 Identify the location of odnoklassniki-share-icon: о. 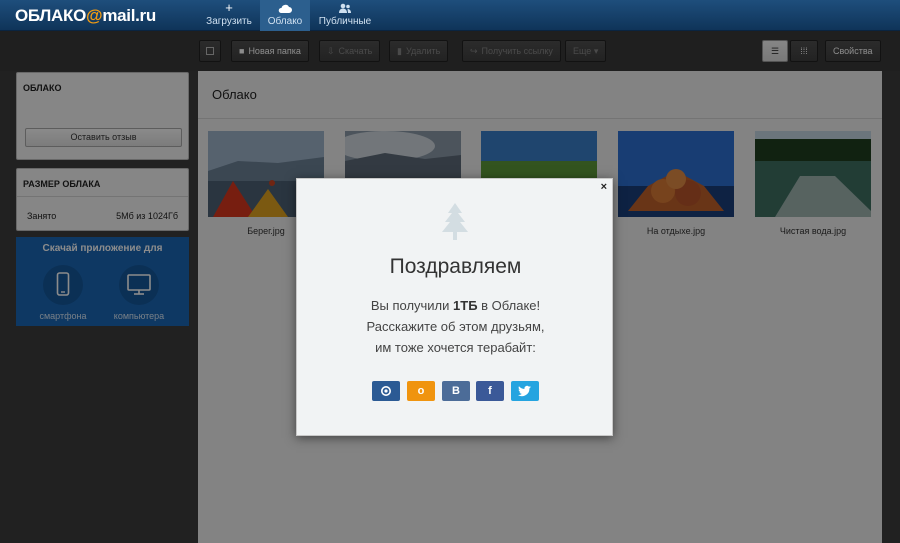
(421, 391).